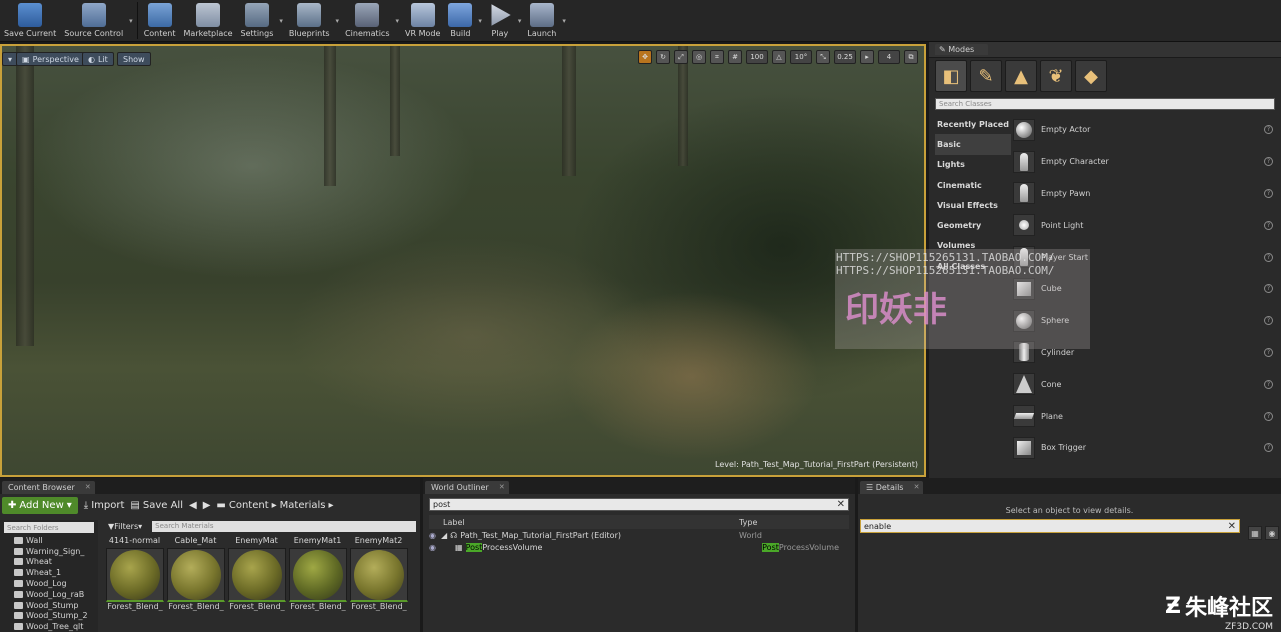 The width and height of the screenshot is (1281, 632). I want to click on source-control-dropdown-icon: ▾, so click(131, 21).